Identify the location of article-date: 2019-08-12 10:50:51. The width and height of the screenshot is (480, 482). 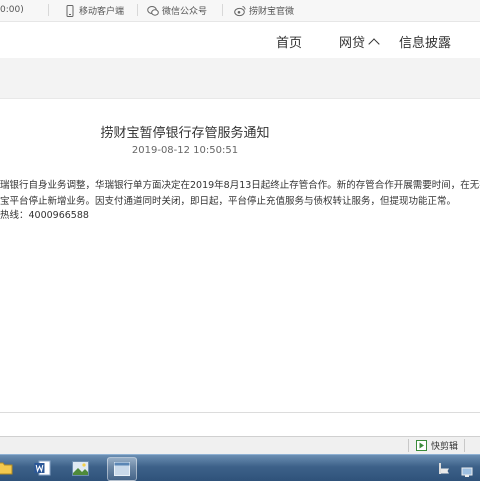
(185, 150).